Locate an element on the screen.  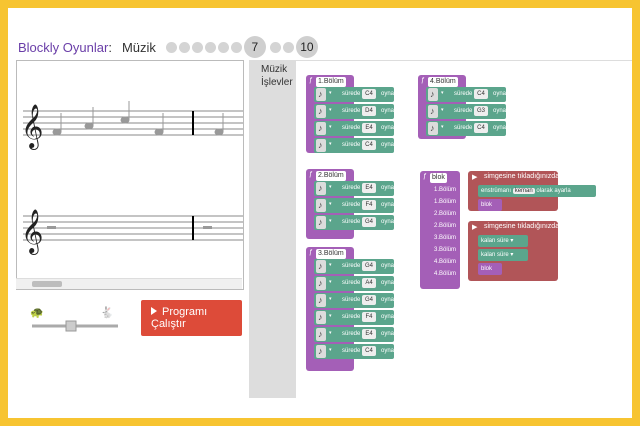
instrument-dropdown: keman is located at coordinates (523, 191).